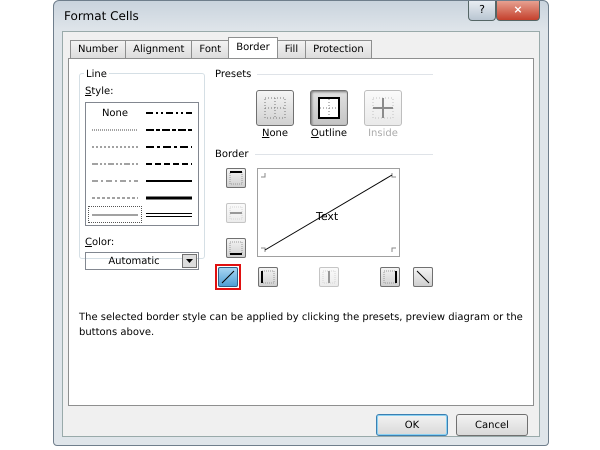 The width and height of the screenshot is (600, 450). I want to click on hint-text: The selected border style can be applied by clicking the presets, preview diagram or the buttons above., so click(301, 325).